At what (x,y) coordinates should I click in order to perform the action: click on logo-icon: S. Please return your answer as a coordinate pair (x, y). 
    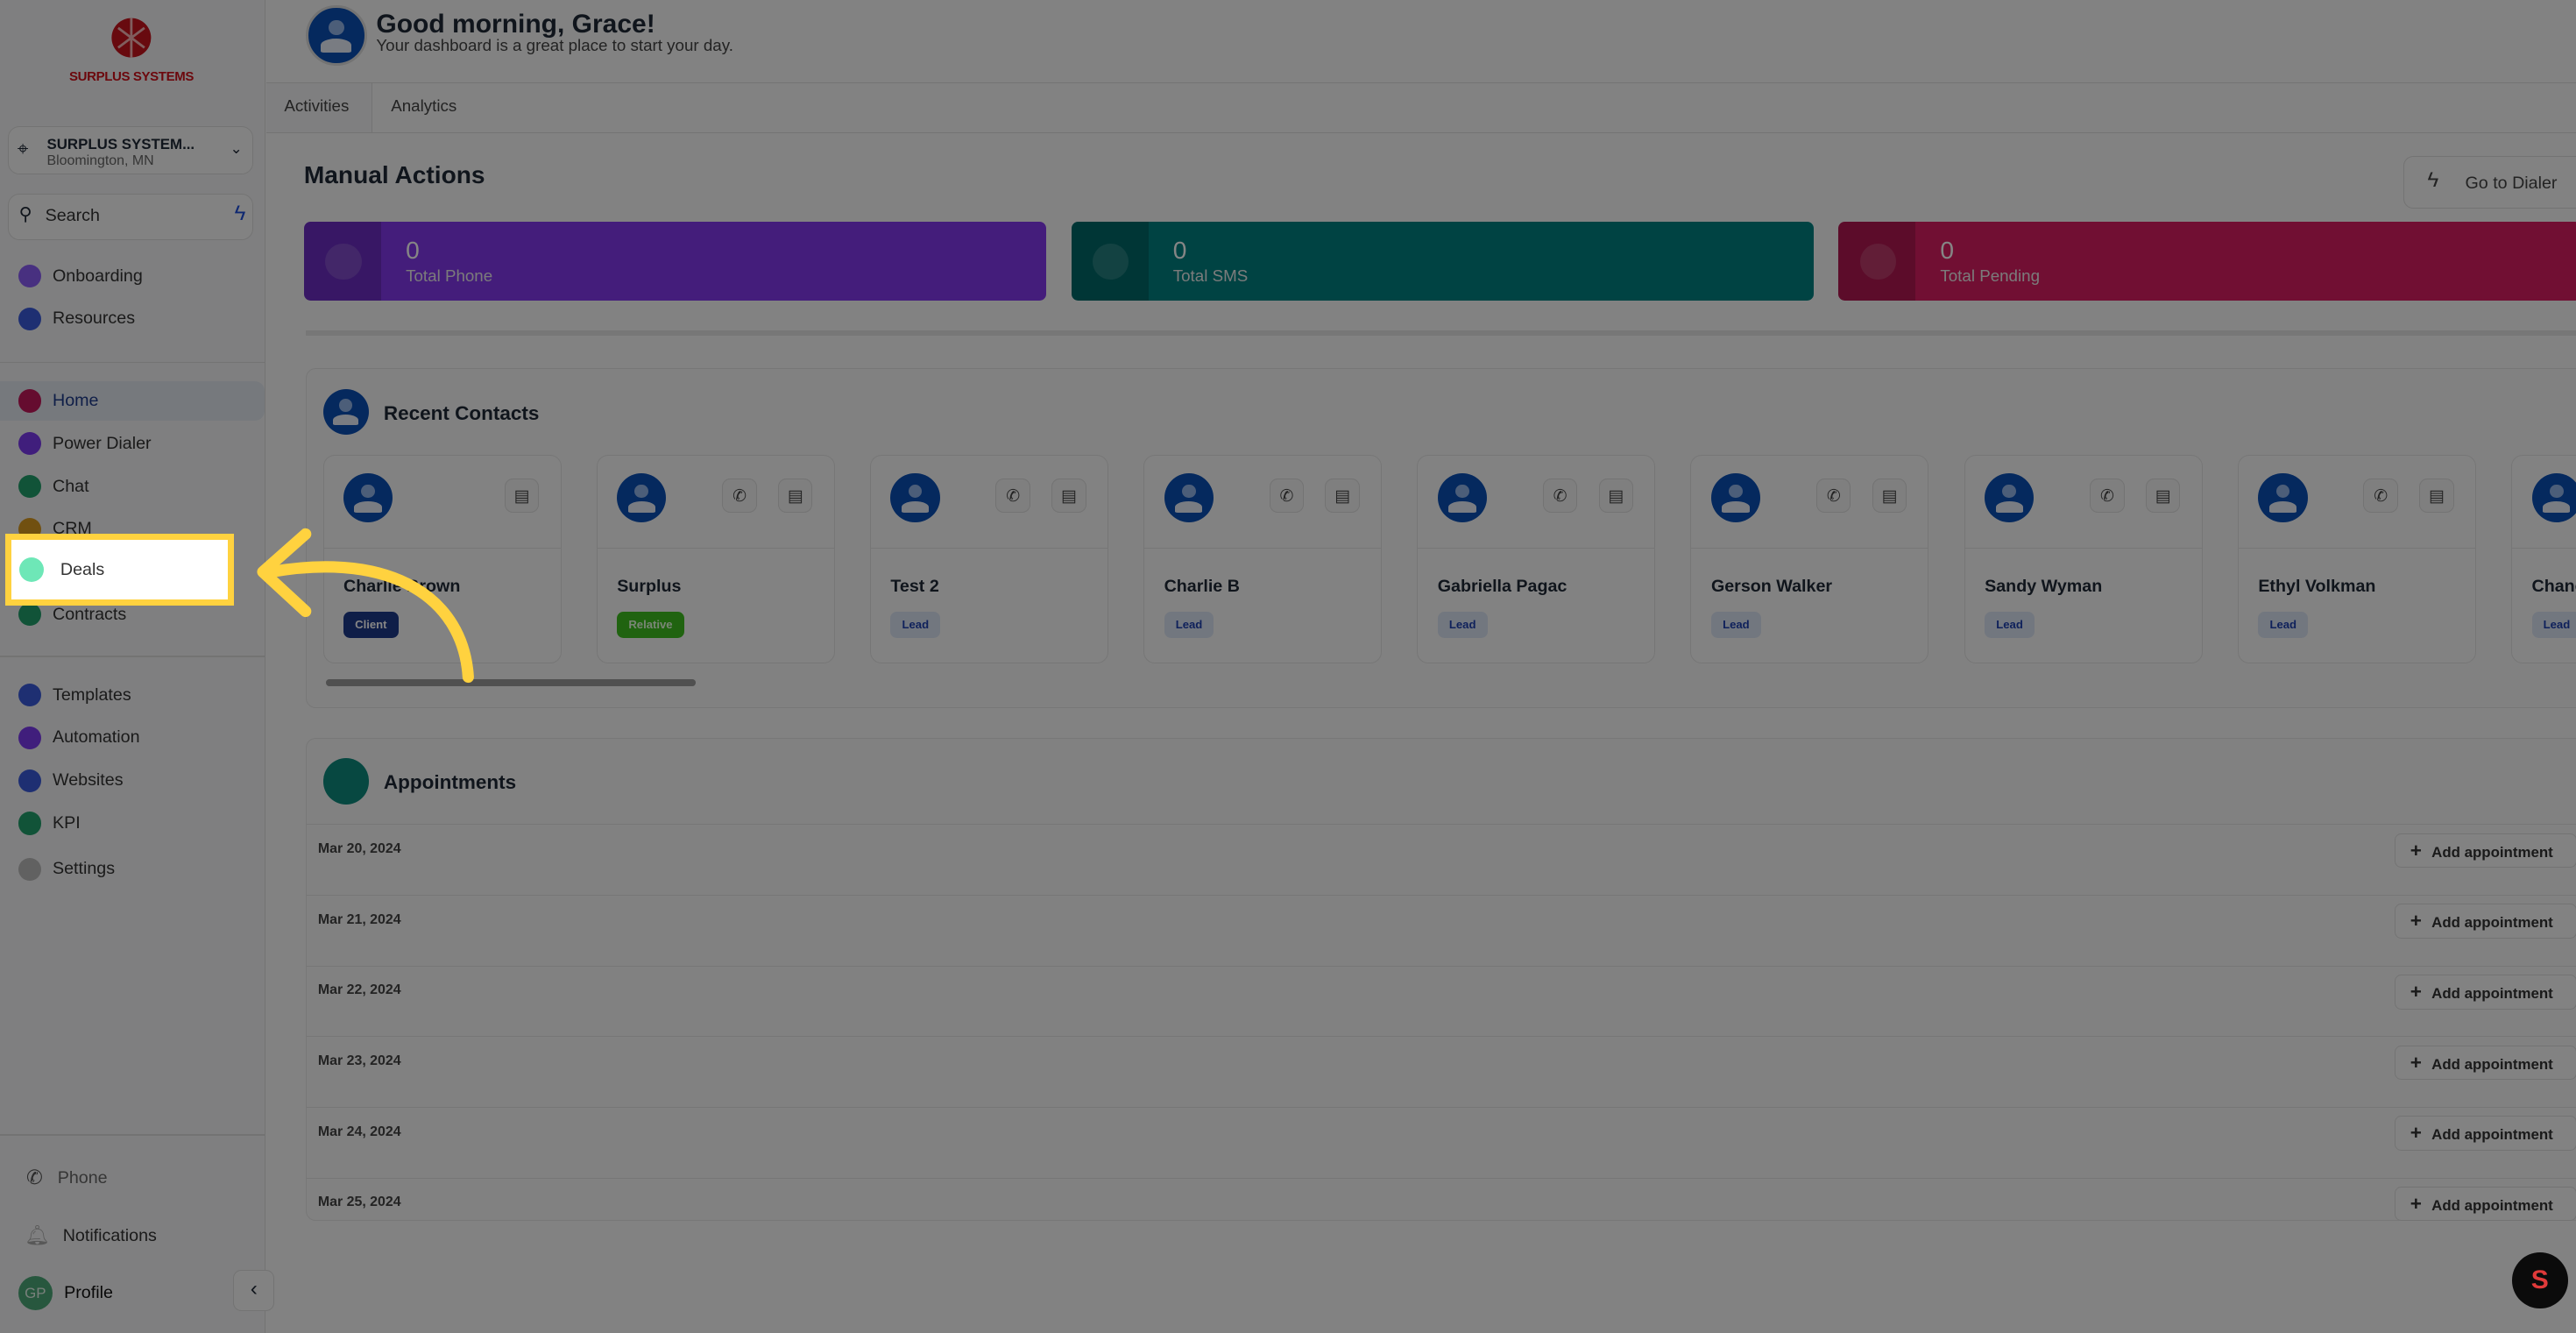
    Looking at the image, I should click on (2539, 1279).